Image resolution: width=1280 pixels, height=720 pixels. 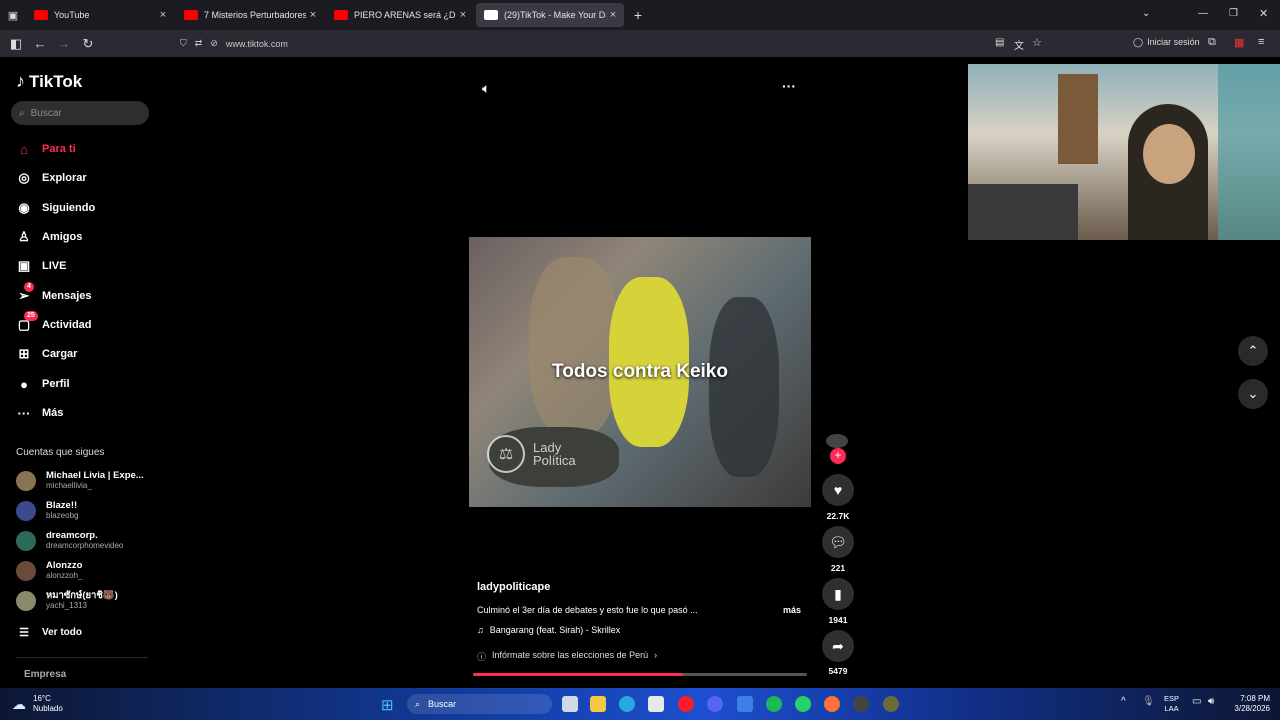 What do you see at coordinates (31, 316) in the screenshot?
I see `notification-badge: 25` at bounding box center [31, 316].